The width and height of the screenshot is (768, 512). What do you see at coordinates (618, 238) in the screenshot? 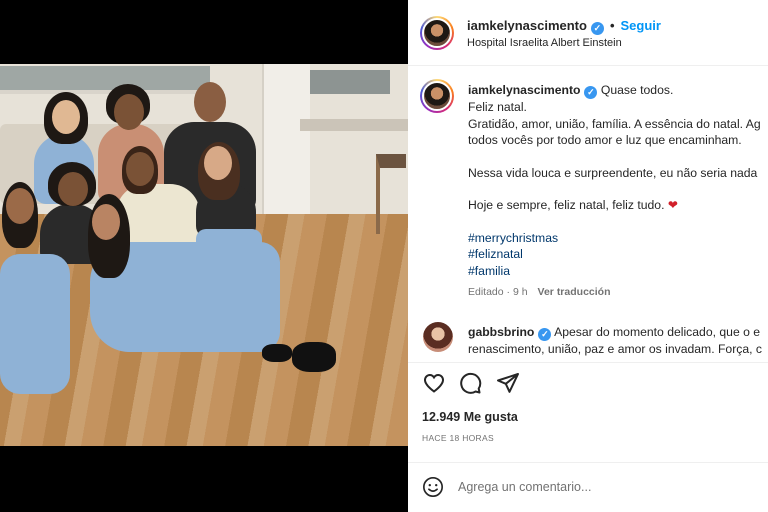
I see `hashtag-link: #merrychristmas` at bounding box center [618, 238].